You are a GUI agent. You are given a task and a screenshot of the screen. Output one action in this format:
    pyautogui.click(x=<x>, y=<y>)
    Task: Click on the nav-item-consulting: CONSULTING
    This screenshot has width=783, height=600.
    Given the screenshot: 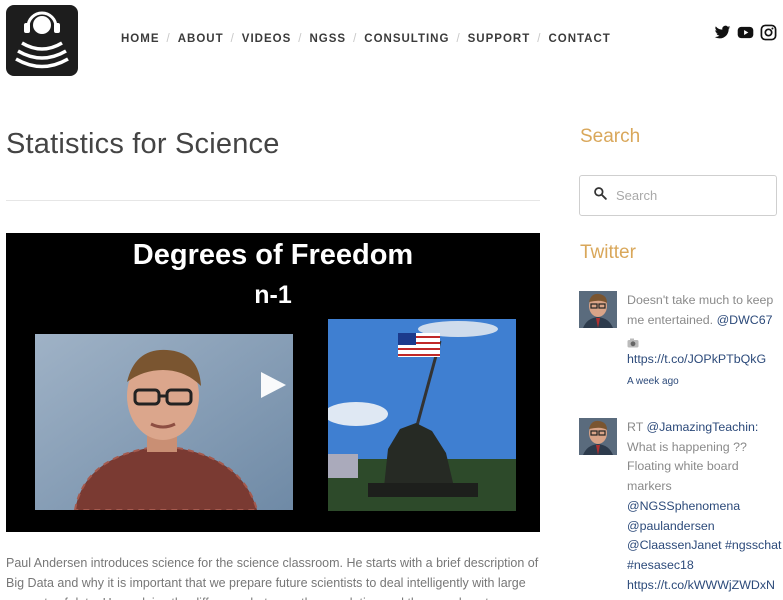 What is the action you would take?
    pyautogui.click(x=406, y=39)
    